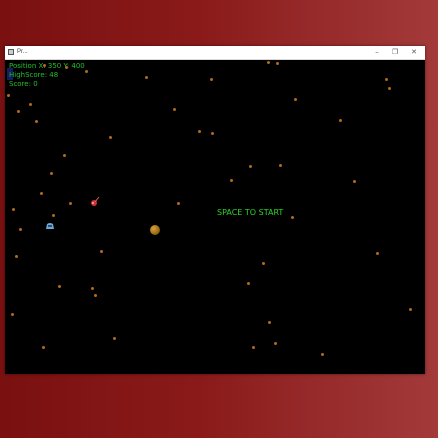  I want to click on app-icon, so click(11, 52).